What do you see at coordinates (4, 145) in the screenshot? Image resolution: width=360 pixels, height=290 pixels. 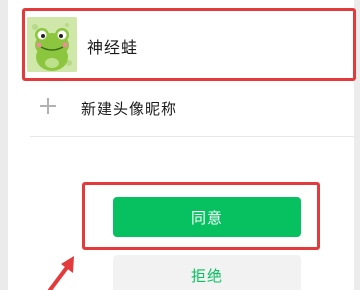 I see `left-gutter` at bounding box center [4, 145].